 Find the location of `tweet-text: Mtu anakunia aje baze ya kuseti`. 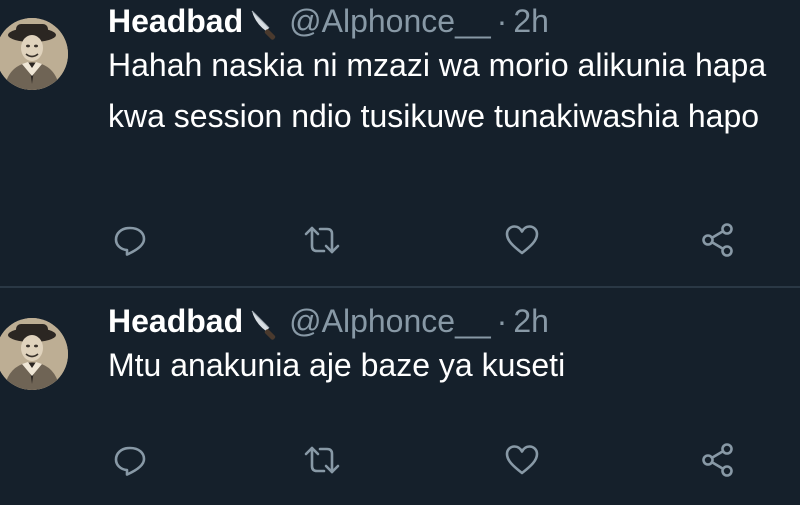

tweet-text: Mtu anakunia aje baze ya kuseti is located at coordinates (337, 365).